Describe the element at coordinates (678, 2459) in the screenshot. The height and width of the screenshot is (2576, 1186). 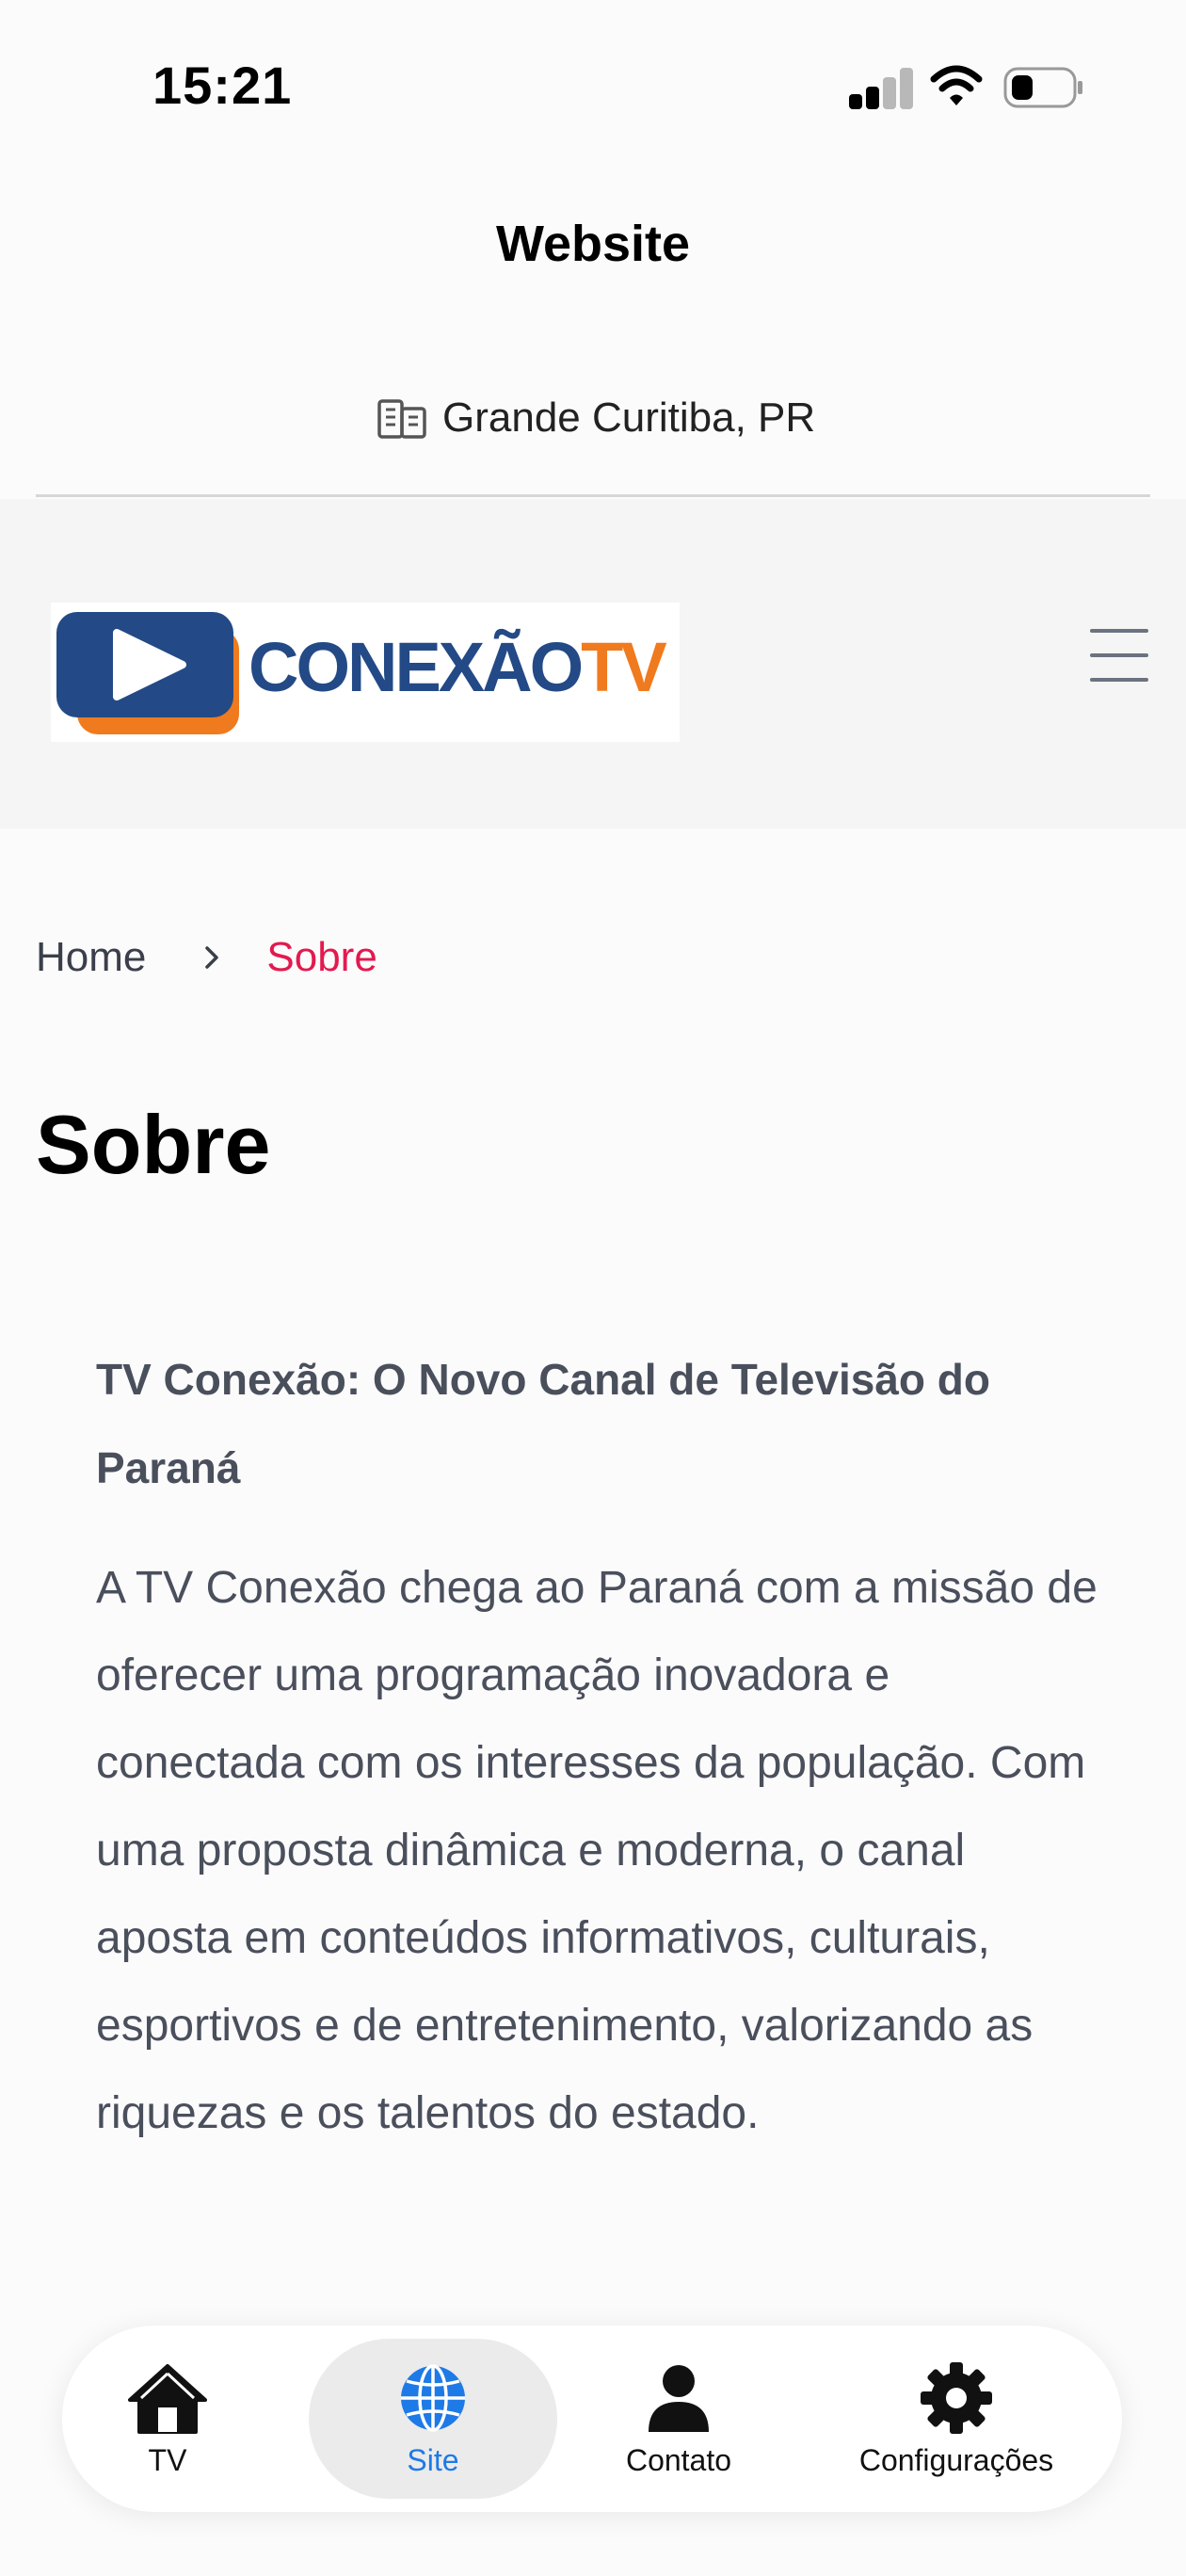
I see `tab-contato-label: Contato` at that location.